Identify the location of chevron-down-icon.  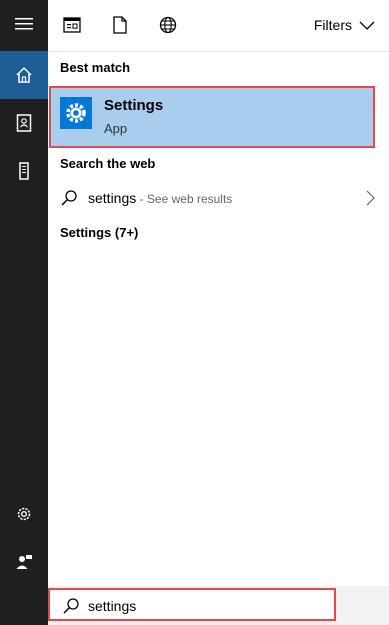
(367, 25).